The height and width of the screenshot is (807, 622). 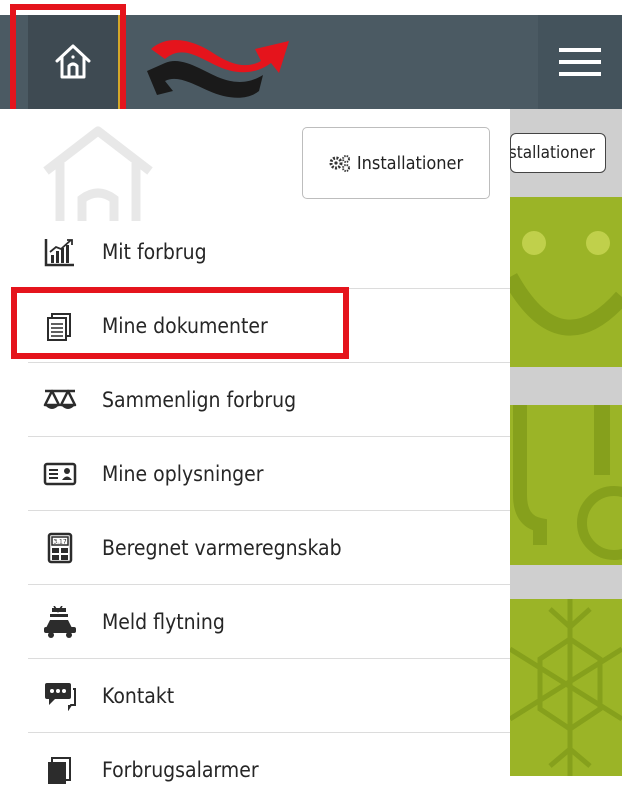 What do you see at coordinates (60, 473) in the screenshot?
I see `id-card-icon` at bounding box center [60, 473].